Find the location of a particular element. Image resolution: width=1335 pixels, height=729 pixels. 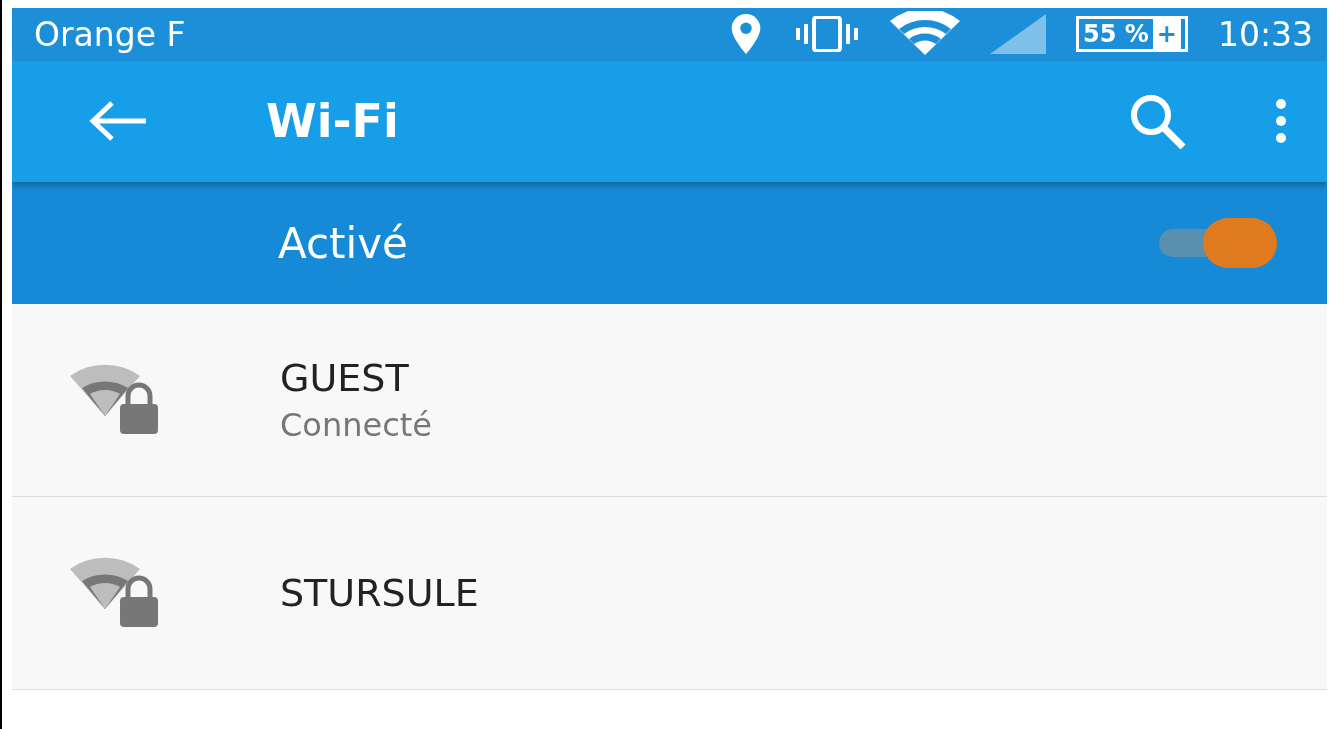

wifi-status-label: Activé is located at coordinates (343, 243).